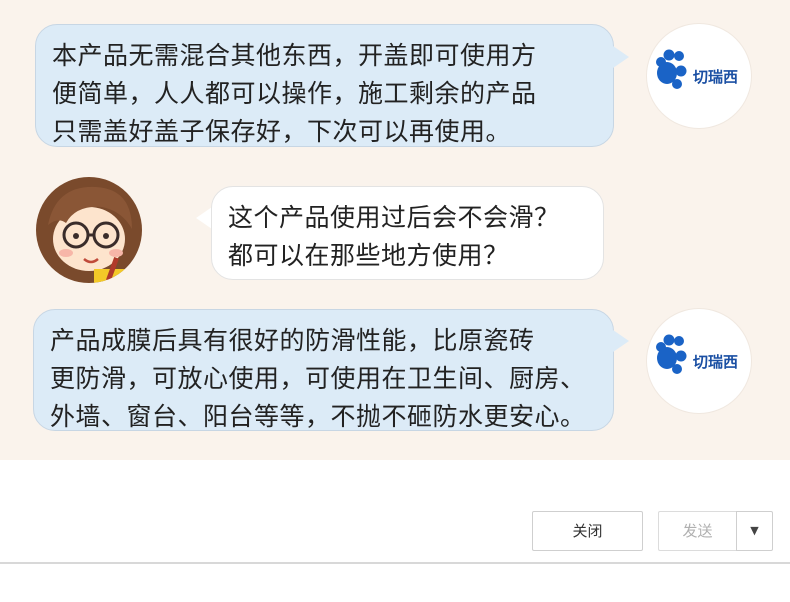 The height and width of the screenshot is (602, 790). Describe the element at coordinates (587, 531) in the screenshot. I see `close-button: 关闭` at that location.